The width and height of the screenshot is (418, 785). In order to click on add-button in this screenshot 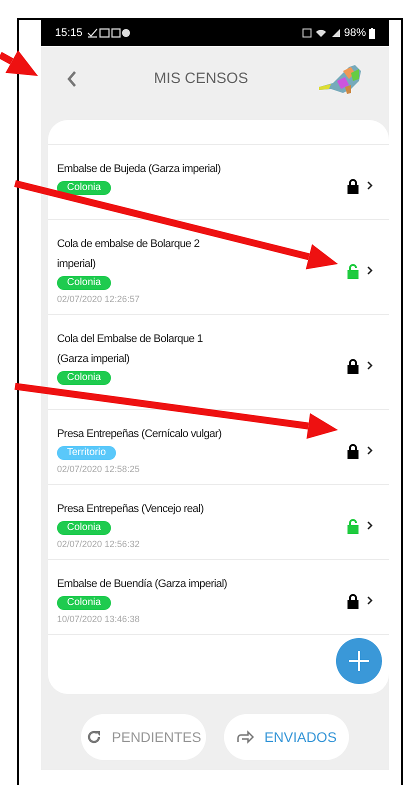, I will do `click(359, 661)`.